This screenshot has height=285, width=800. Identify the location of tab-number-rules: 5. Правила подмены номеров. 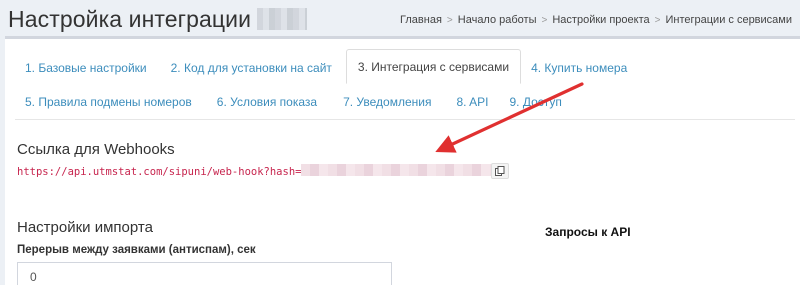
(108, 102).